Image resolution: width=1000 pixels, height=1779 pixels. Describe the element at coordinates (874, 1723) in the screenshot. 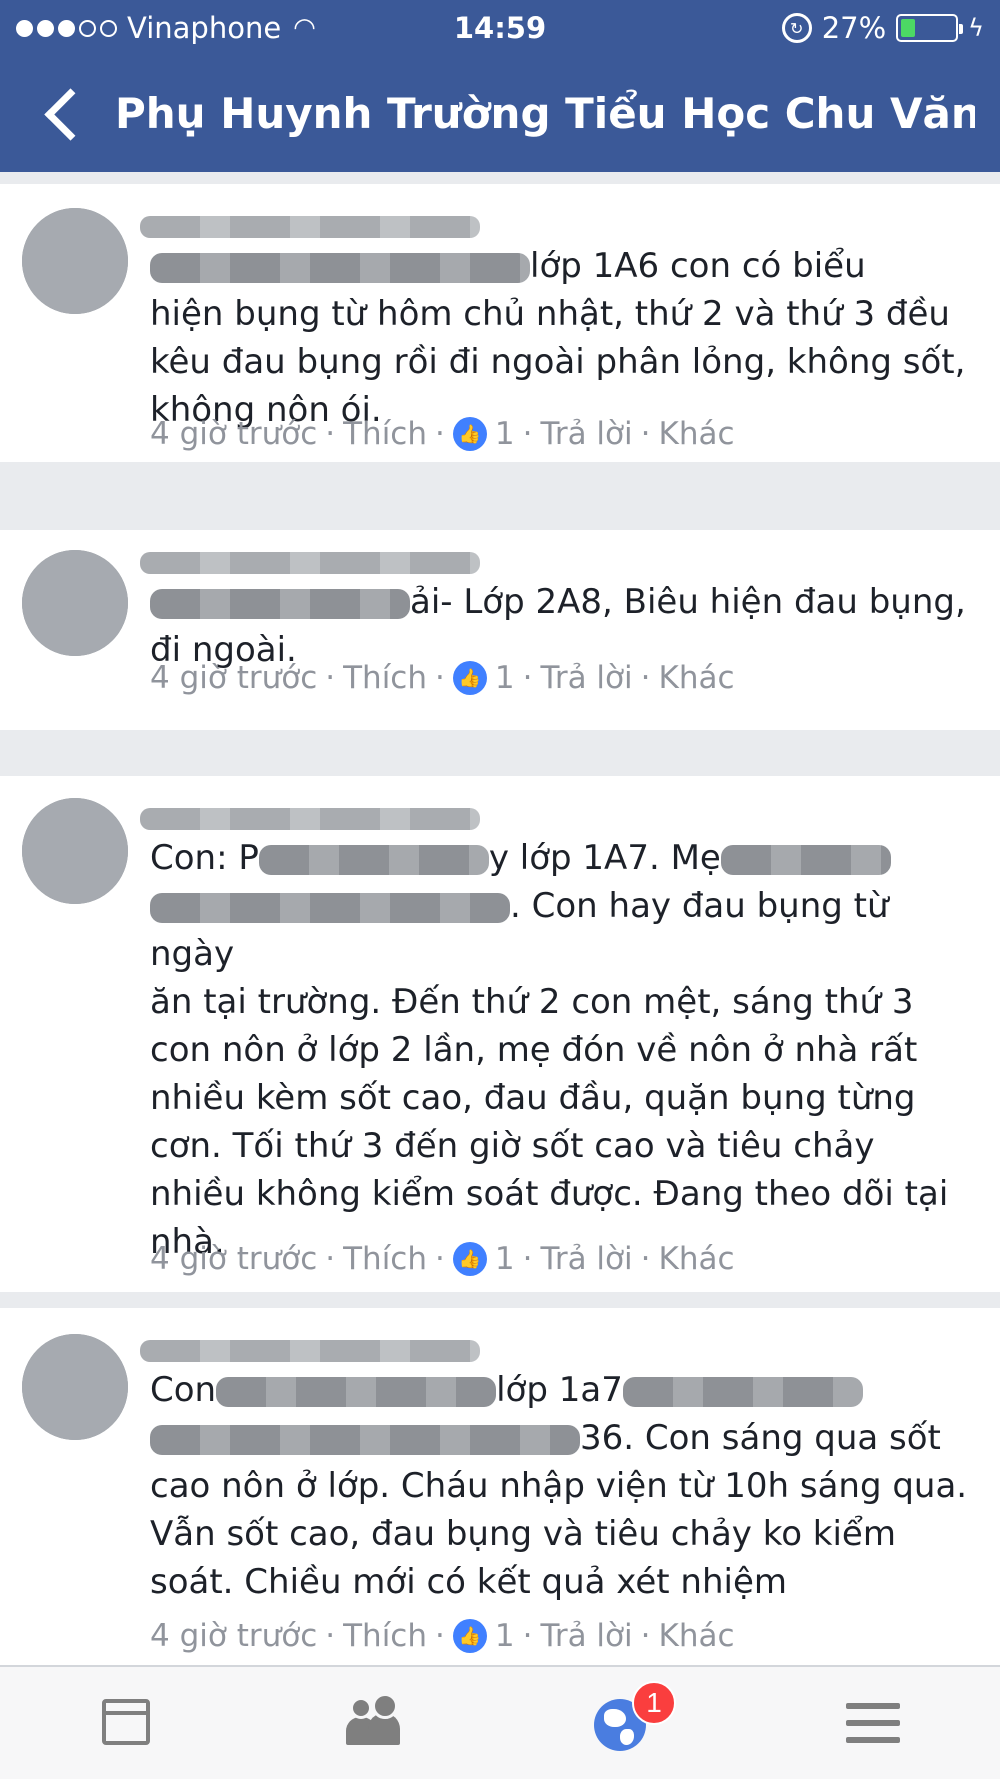

I see `menu-icon` at that location.